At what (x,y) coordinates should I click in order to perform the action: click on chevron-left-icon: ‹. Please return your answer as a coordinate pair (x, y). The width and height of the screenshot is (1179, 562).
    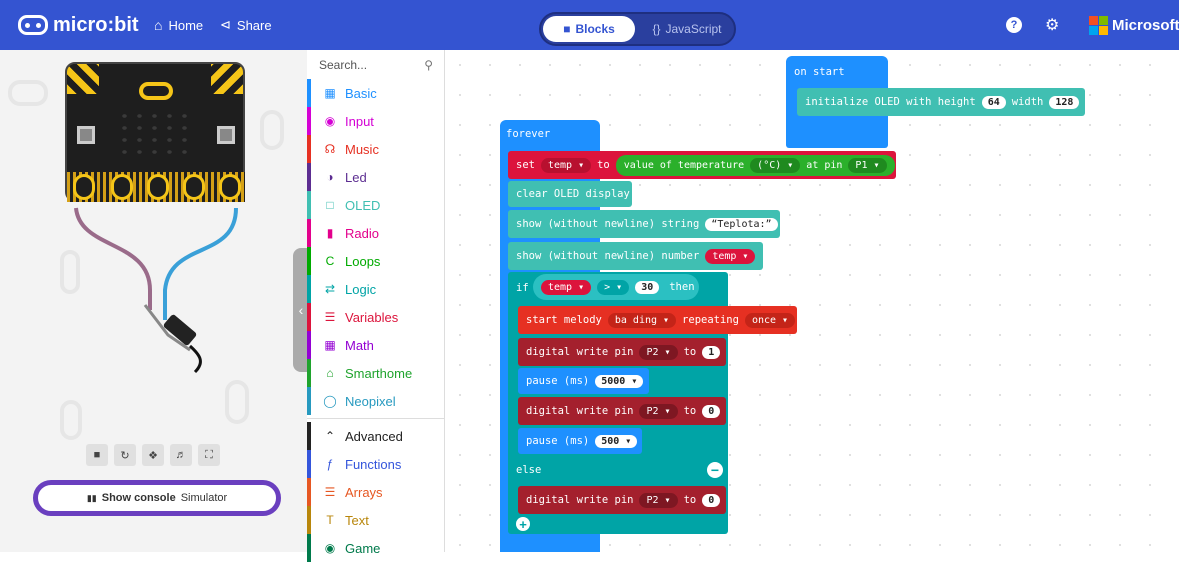
    Looking at the image, I should click on (301, 310).